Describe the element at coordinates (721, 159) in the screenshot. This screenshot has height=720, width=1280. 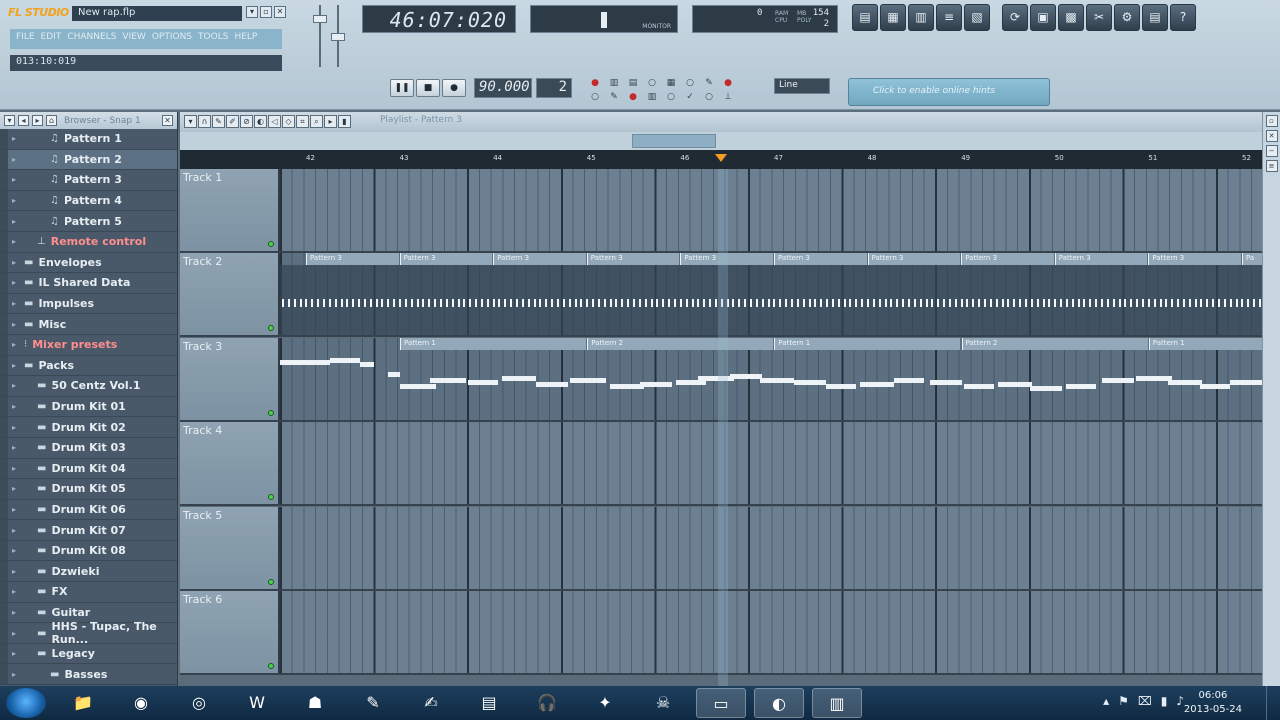
I see `timeline-ruler: 42 43 44 45 46 47 48 49 50 51 52` at that location.